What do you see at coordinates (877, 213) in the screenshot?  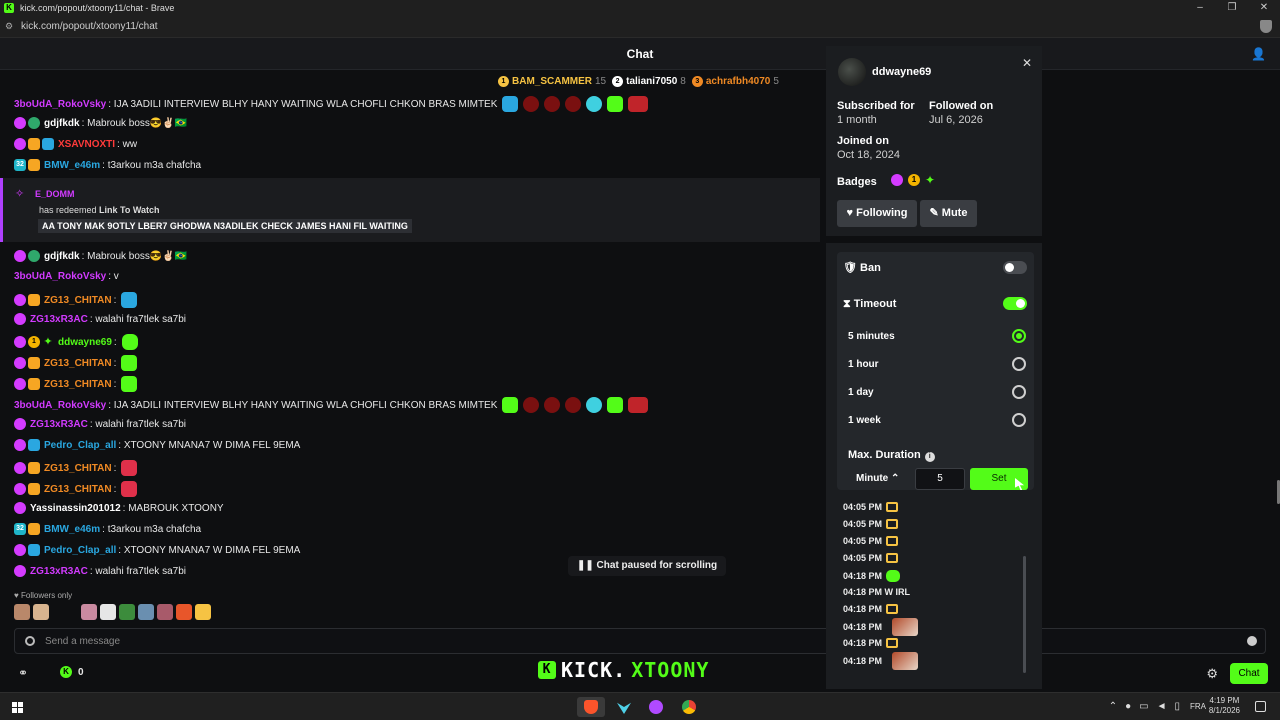 I see `following-button: ♥ Following` at bounding box center [877, 213].